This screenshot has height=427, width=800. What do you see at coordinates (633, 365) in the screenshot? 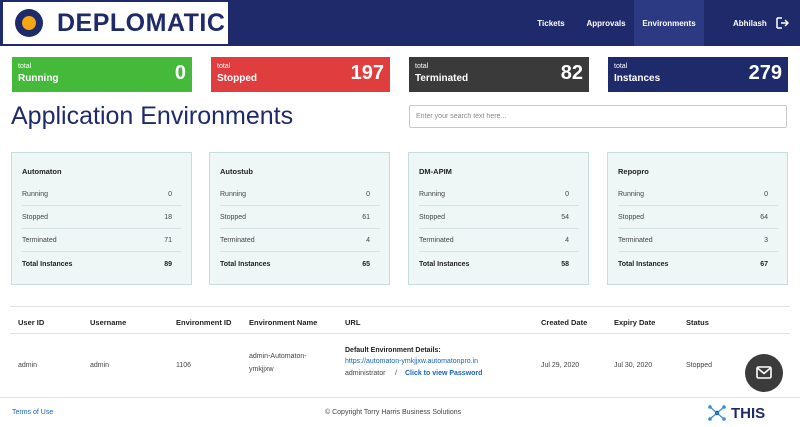
I see `cell-expiry-date: Jul 30, 2020` at bounding box center [633, 365].